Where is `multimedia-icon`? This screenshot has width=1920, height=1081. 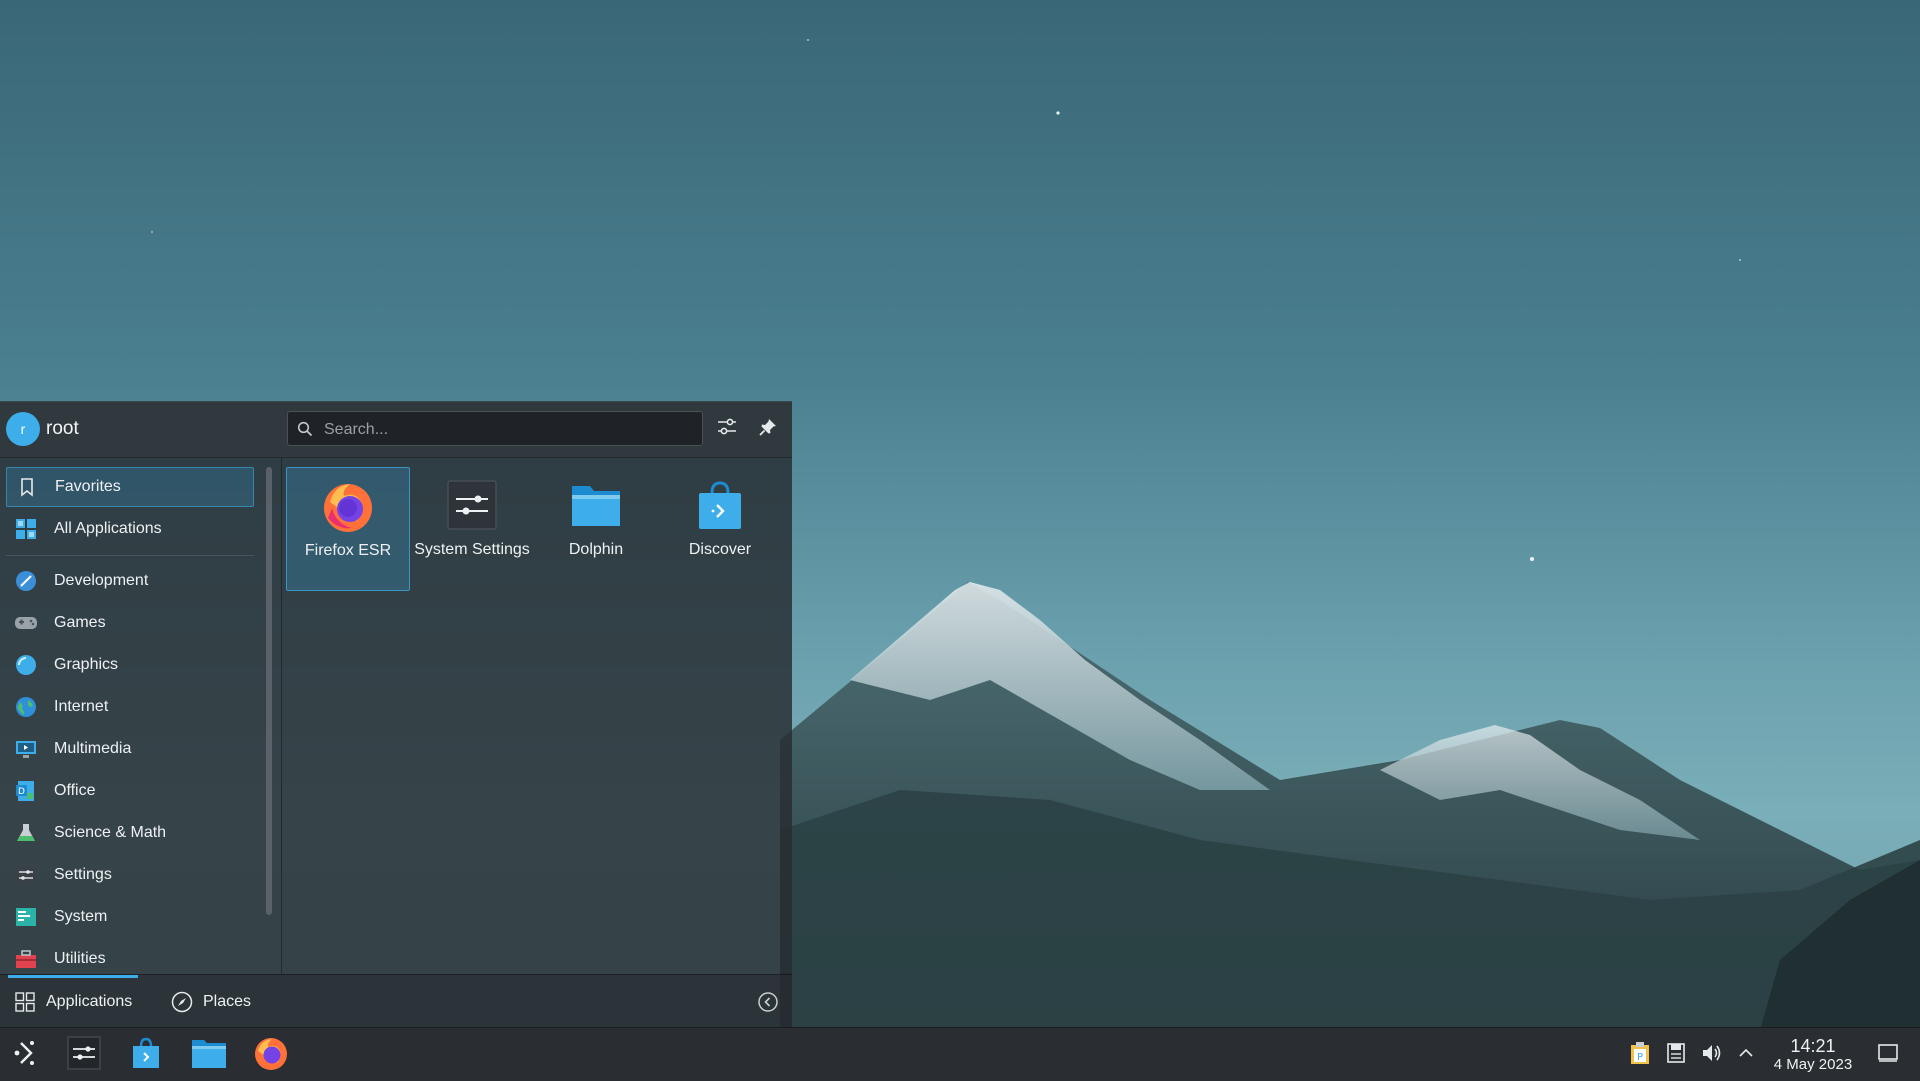 multimedia-icon is located at coordinates (26, 749).